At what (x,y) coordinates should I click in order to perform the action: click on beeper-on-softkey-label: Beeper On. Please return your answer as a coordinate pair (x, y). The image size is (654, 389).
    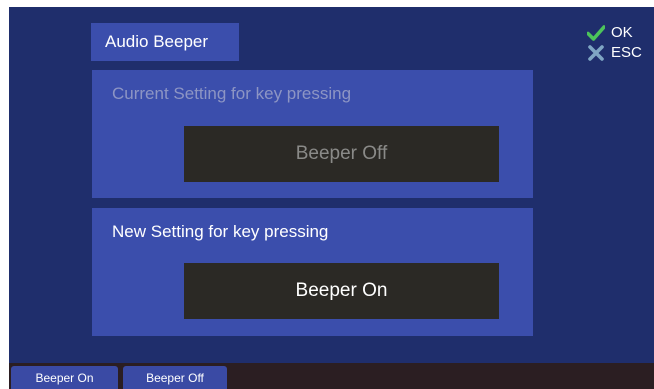
    Looking at the image, I should click on (64, 377).